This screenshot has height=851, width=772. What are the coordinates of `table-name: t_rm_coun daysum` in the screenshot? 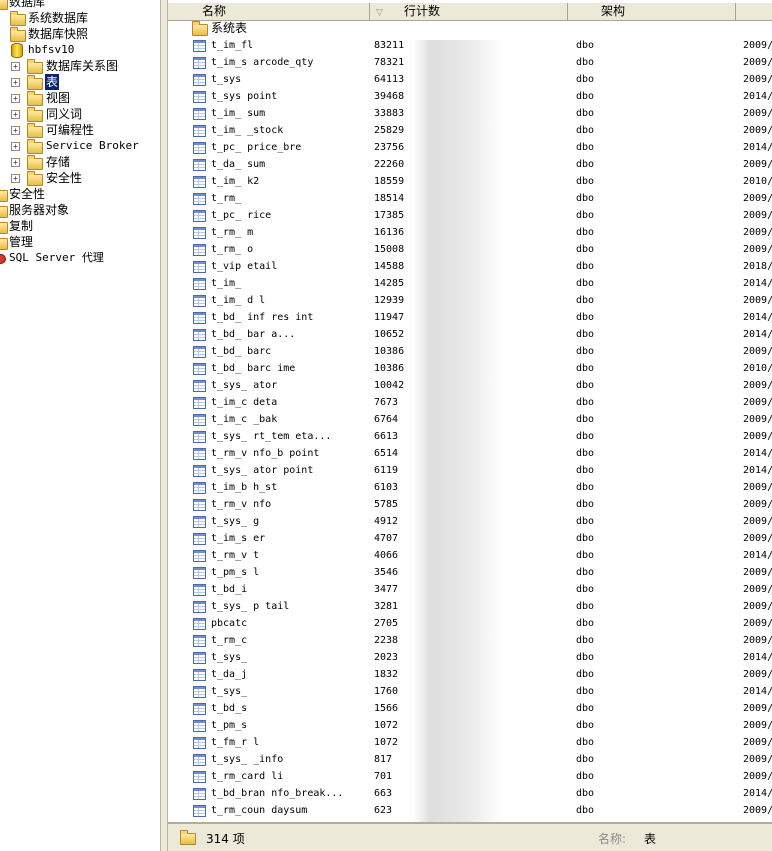 It's located at (259, 810).